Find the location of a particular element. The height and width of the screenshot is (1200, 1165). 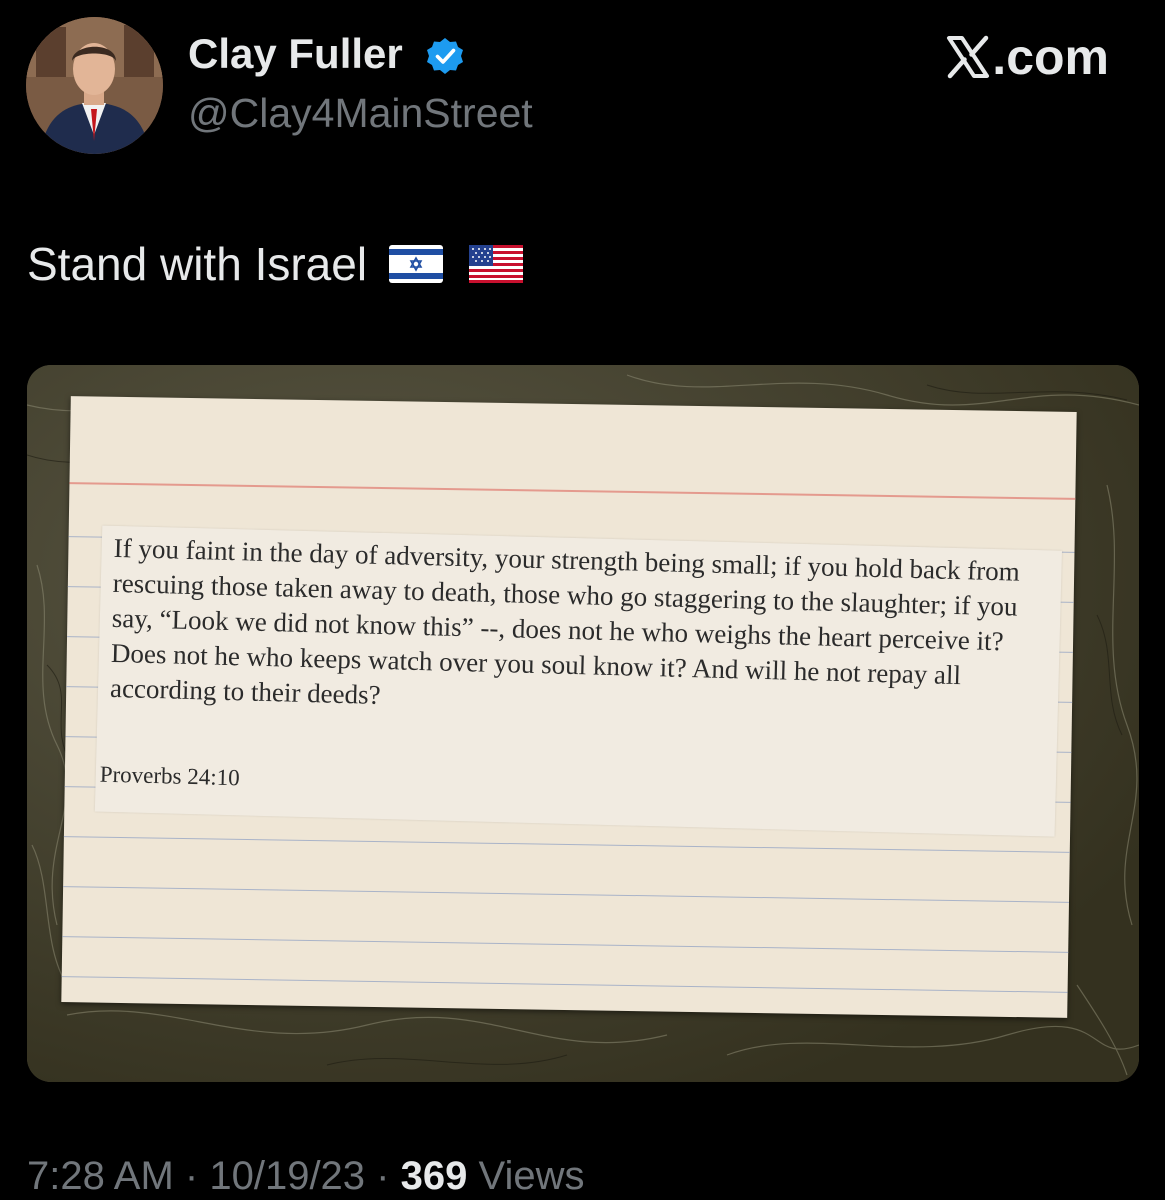

verse-reference: Proverbs 24:10 is located at coordinates (170, 776).